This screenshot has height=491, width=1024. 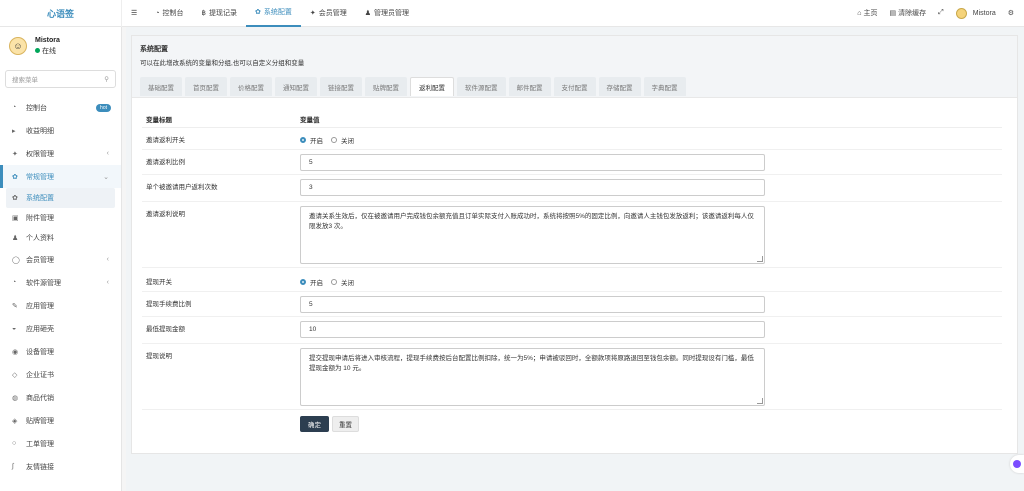 I want to click on column-title-header: 变量标题, so click(x=159, y=120).